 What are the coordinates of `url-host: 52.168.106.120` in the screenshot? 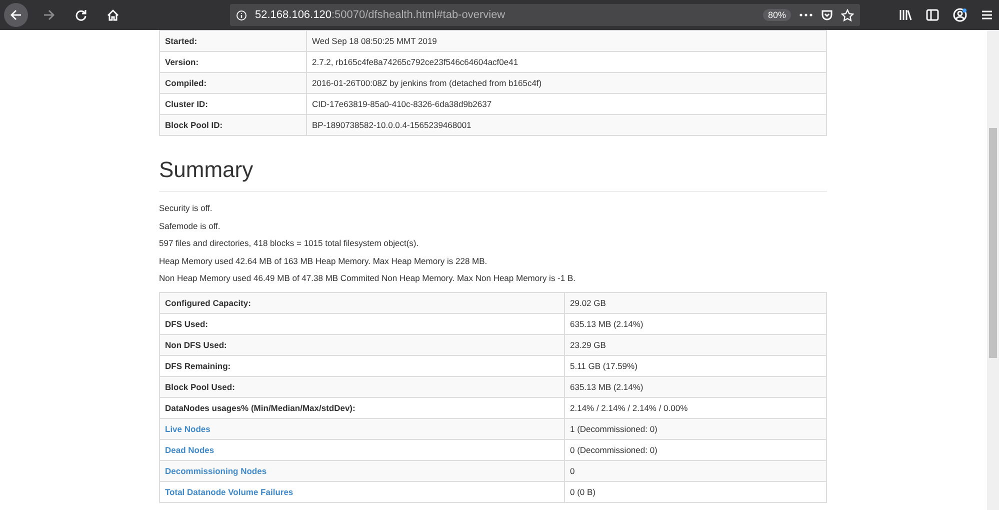 It's located at (293, 15).